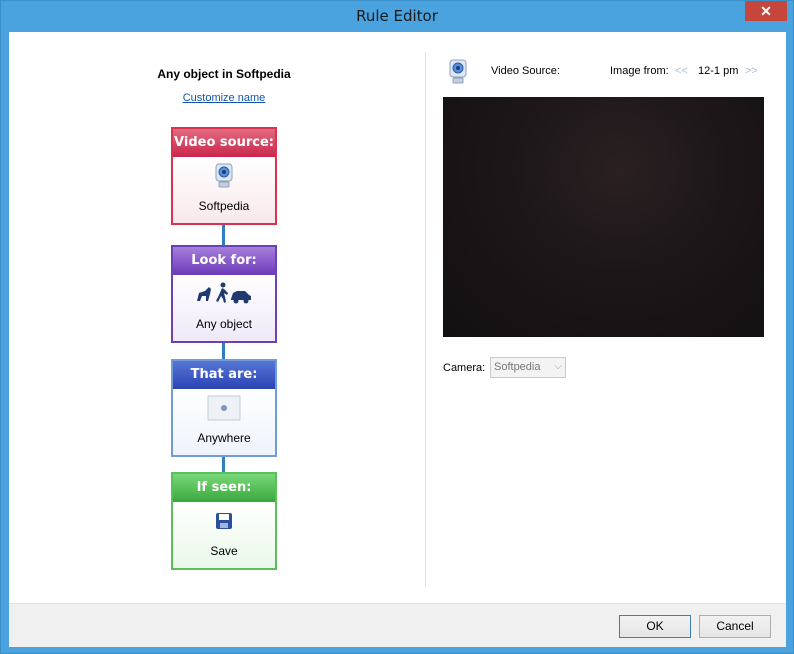 The width and height of the screenshot is (794, 654). What do you see at coordinates (655, 626) in the screenshot?
I see `ok-button: OK` at bounding box center [655, 626].